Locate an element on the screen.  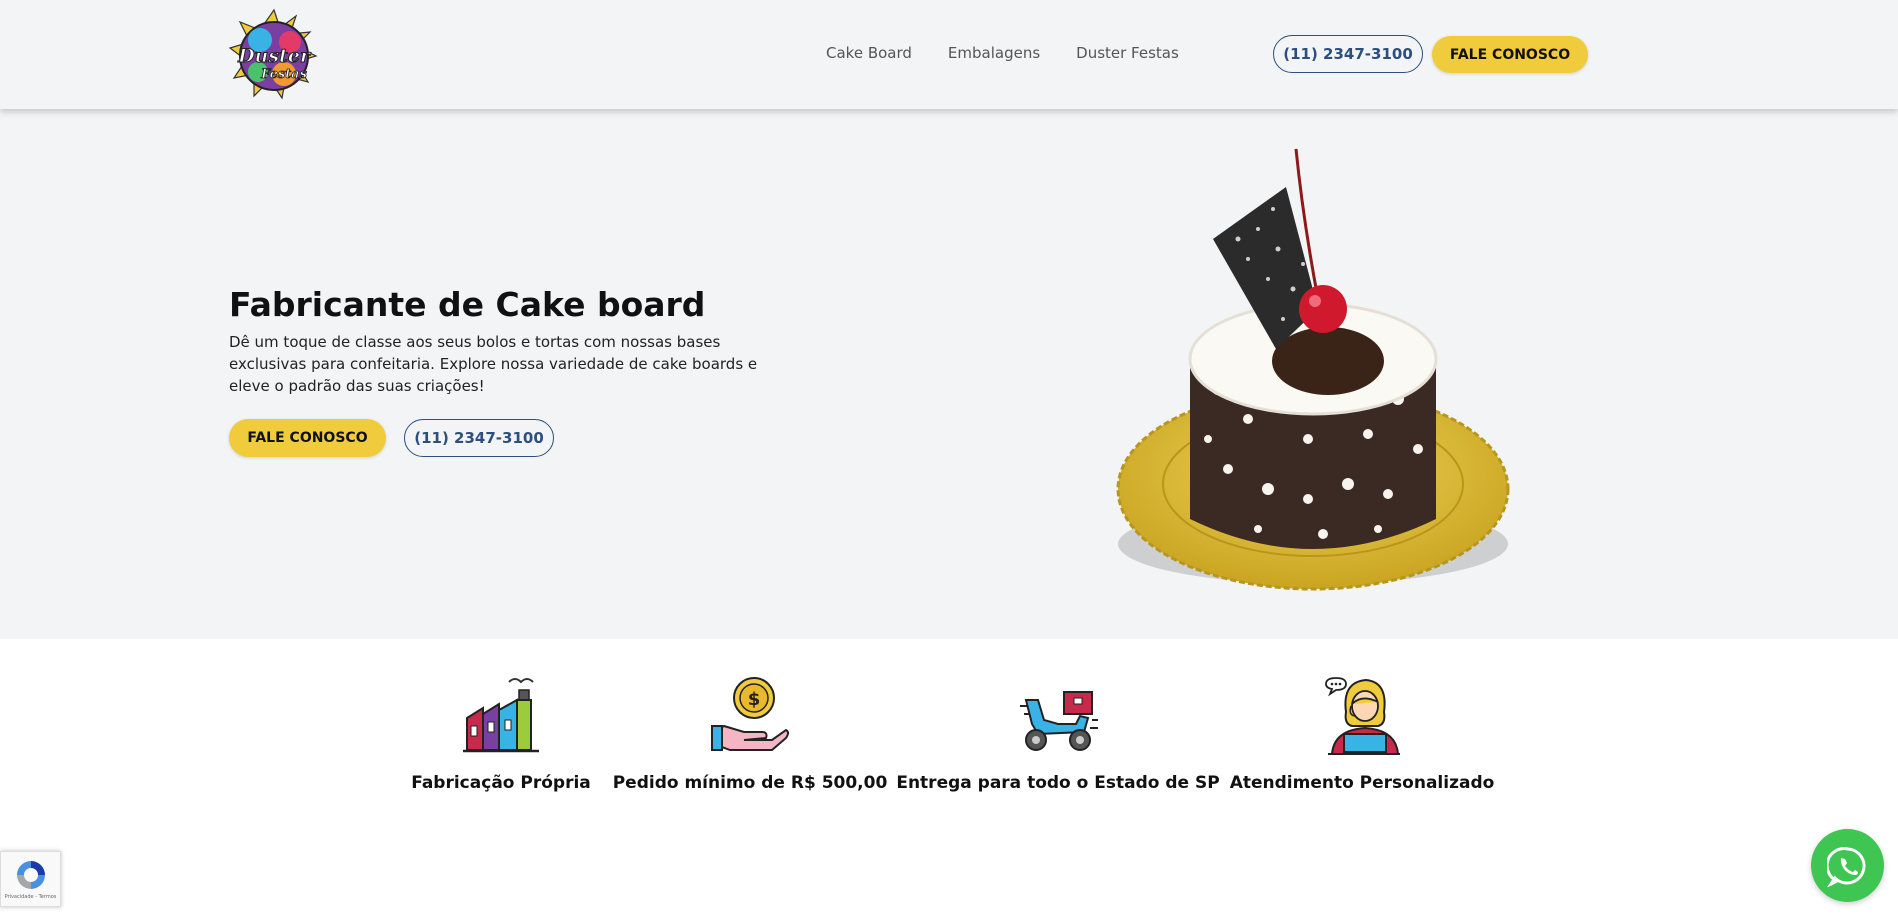
hero-title: Fabricante de Cake board is located at coordinates (467, 304).